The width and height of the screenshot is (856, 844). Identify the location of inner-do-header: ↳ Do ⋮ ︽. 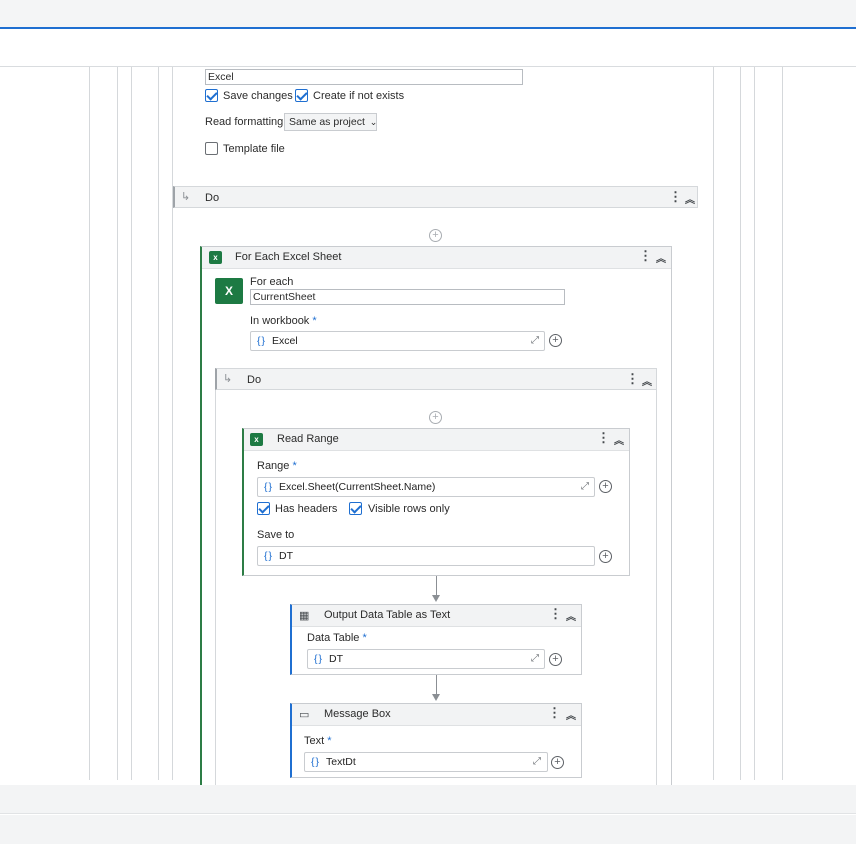
(436, 379).